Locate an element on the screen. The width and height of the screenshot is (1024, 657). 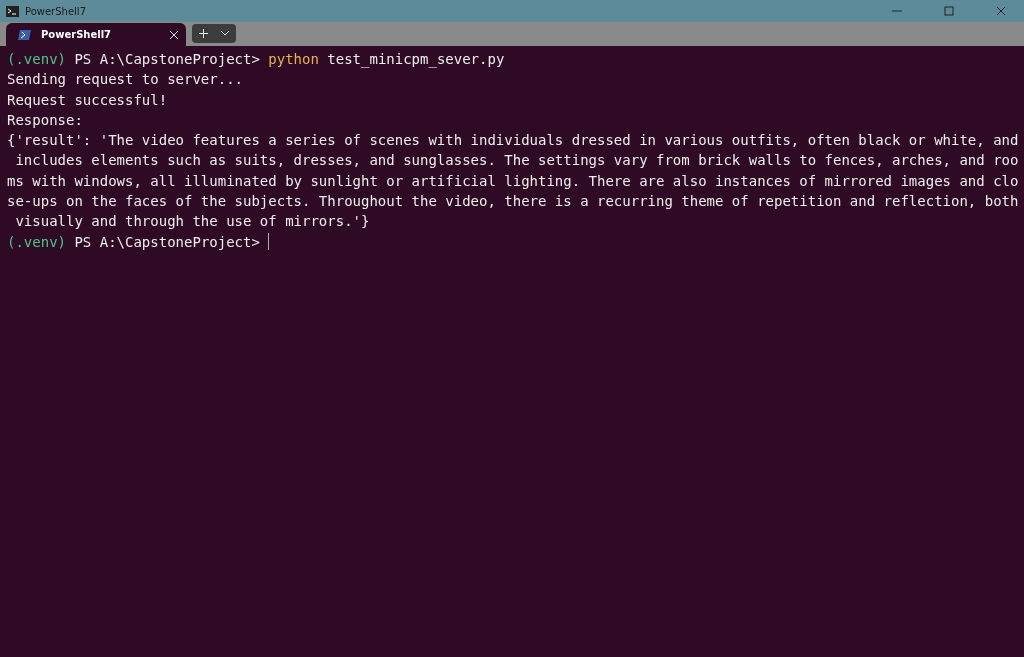
plus-icon is located at coordinates (203, 33).